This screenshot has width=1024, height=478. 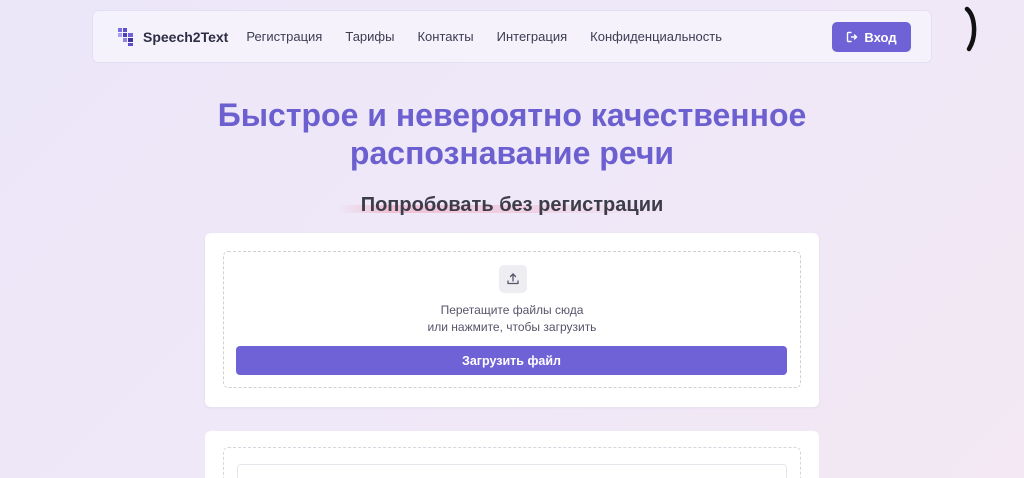 What do you see at coordinates (284, 36) in the screenshot?
I see `nav-link-registration: Регистрация` at bounding box center [284, 36].